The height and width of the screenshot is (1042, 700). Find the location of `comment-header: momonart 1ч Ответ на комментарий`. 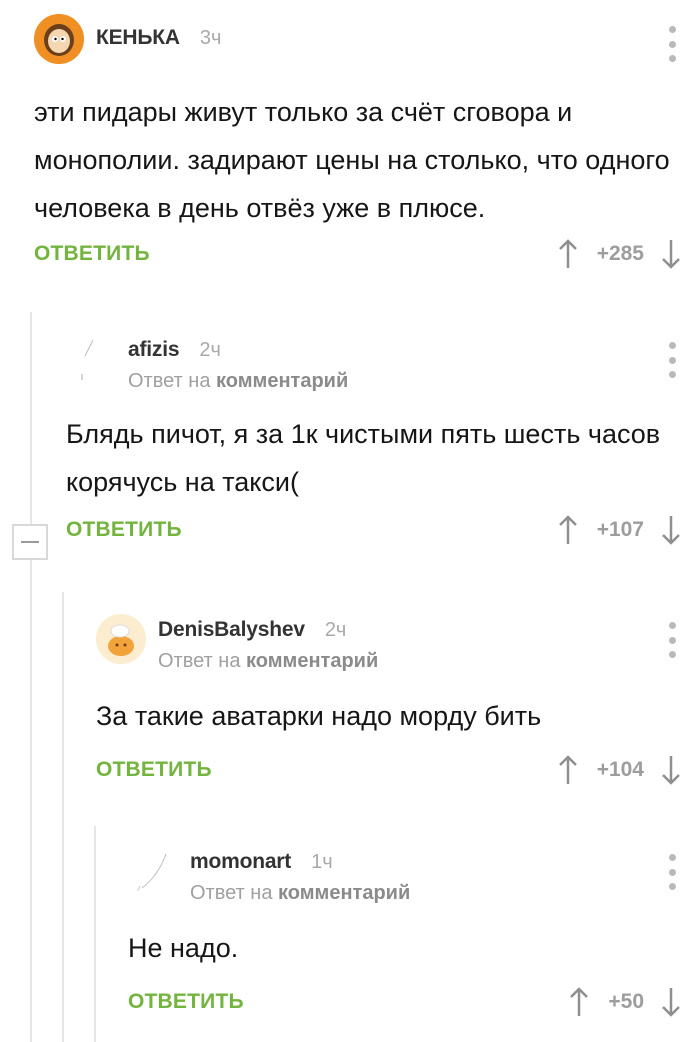

comment-header: momonart 1ч Ответ на комментарий is located at coordinates (406, 875).